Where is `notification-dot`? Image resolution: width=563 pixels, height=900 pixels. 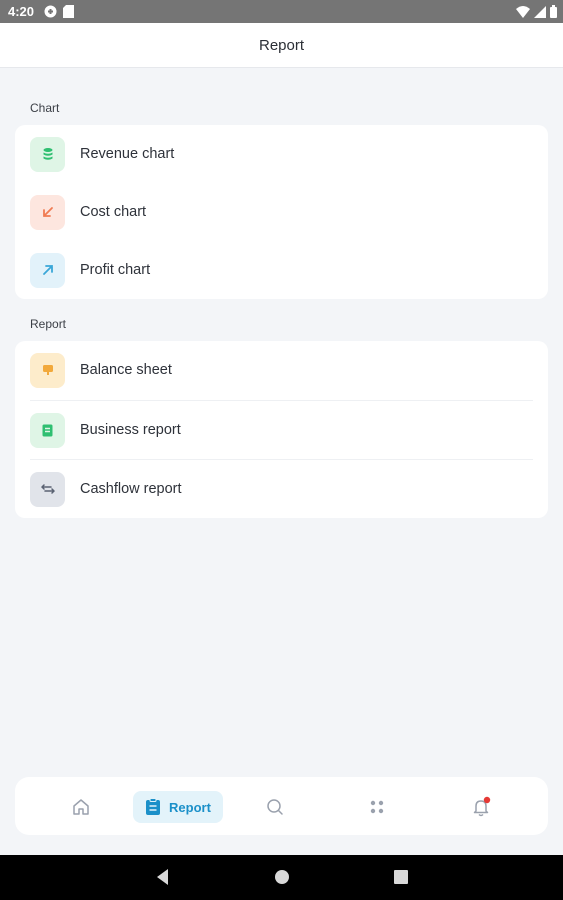 notification-dot is located at coordinates (487, 800).